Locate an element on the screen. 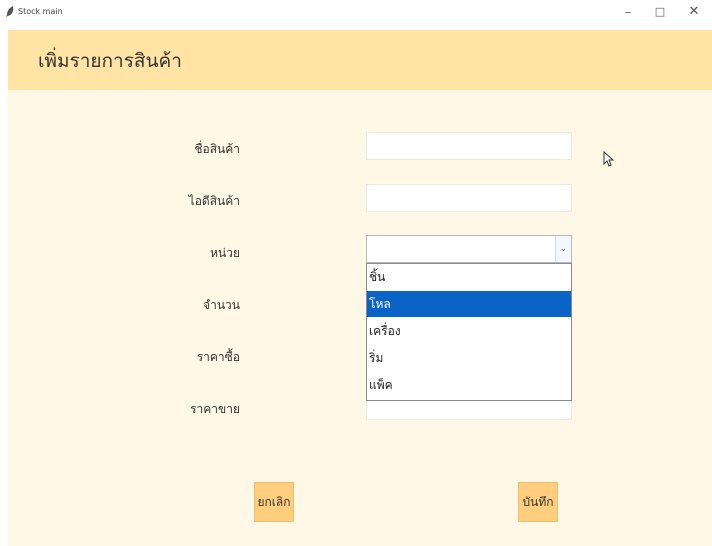  maximize-button: □ is located at coordinates (660, 12).